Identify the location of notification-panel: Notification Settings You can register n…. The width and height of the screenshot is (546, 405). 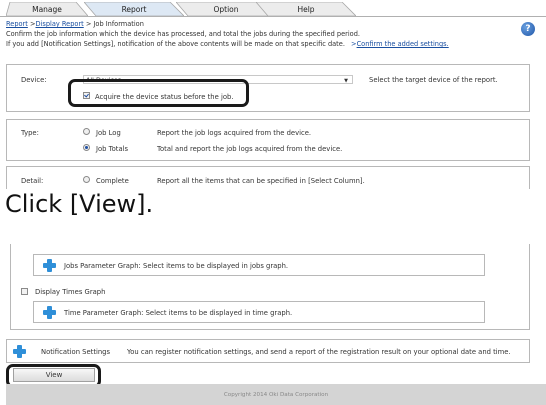
(268, 351).